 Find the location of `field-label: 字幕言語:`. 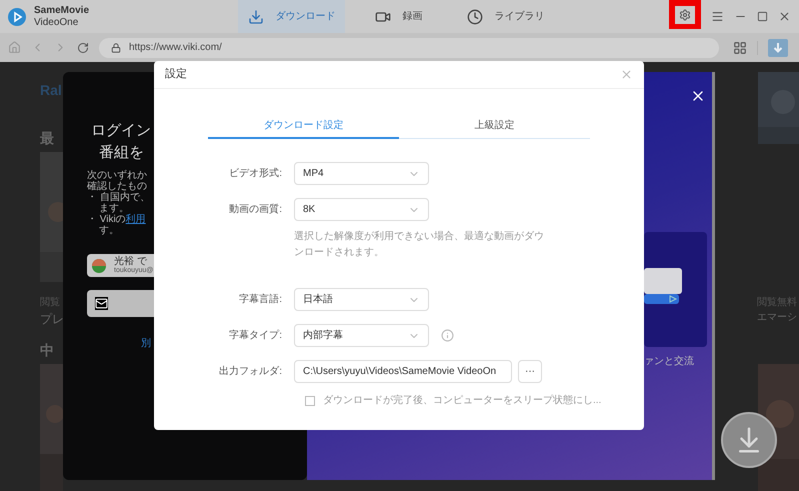

field-label: 字幕言語: is located at coordinates (260, 299).